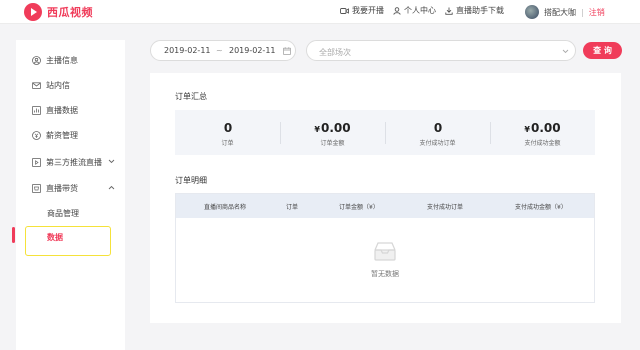 This screenshot has width=640, height=350. Describe the element at coordinates (62, 135) in the screenshot. I see `sidebar-item-label: 薪资管理` at that location.